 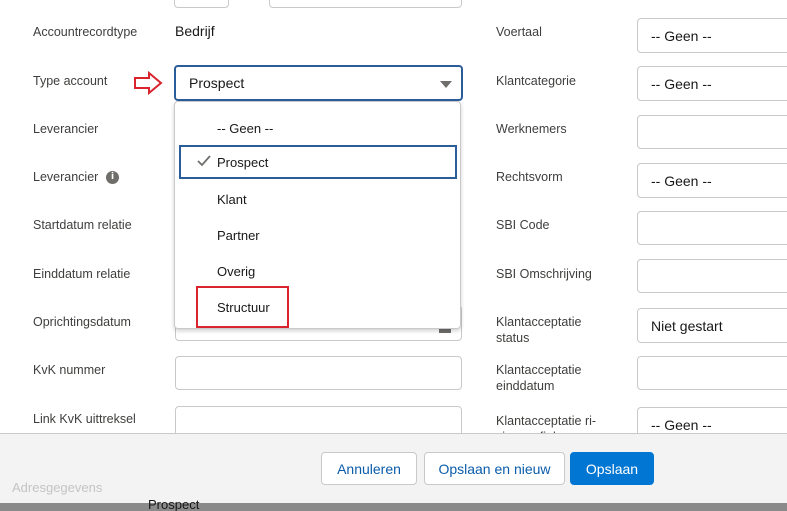 What do you see at coordinates (712, 228) in the screenshot?
I see `sbi-code-input` at bounding box center [712, 228].